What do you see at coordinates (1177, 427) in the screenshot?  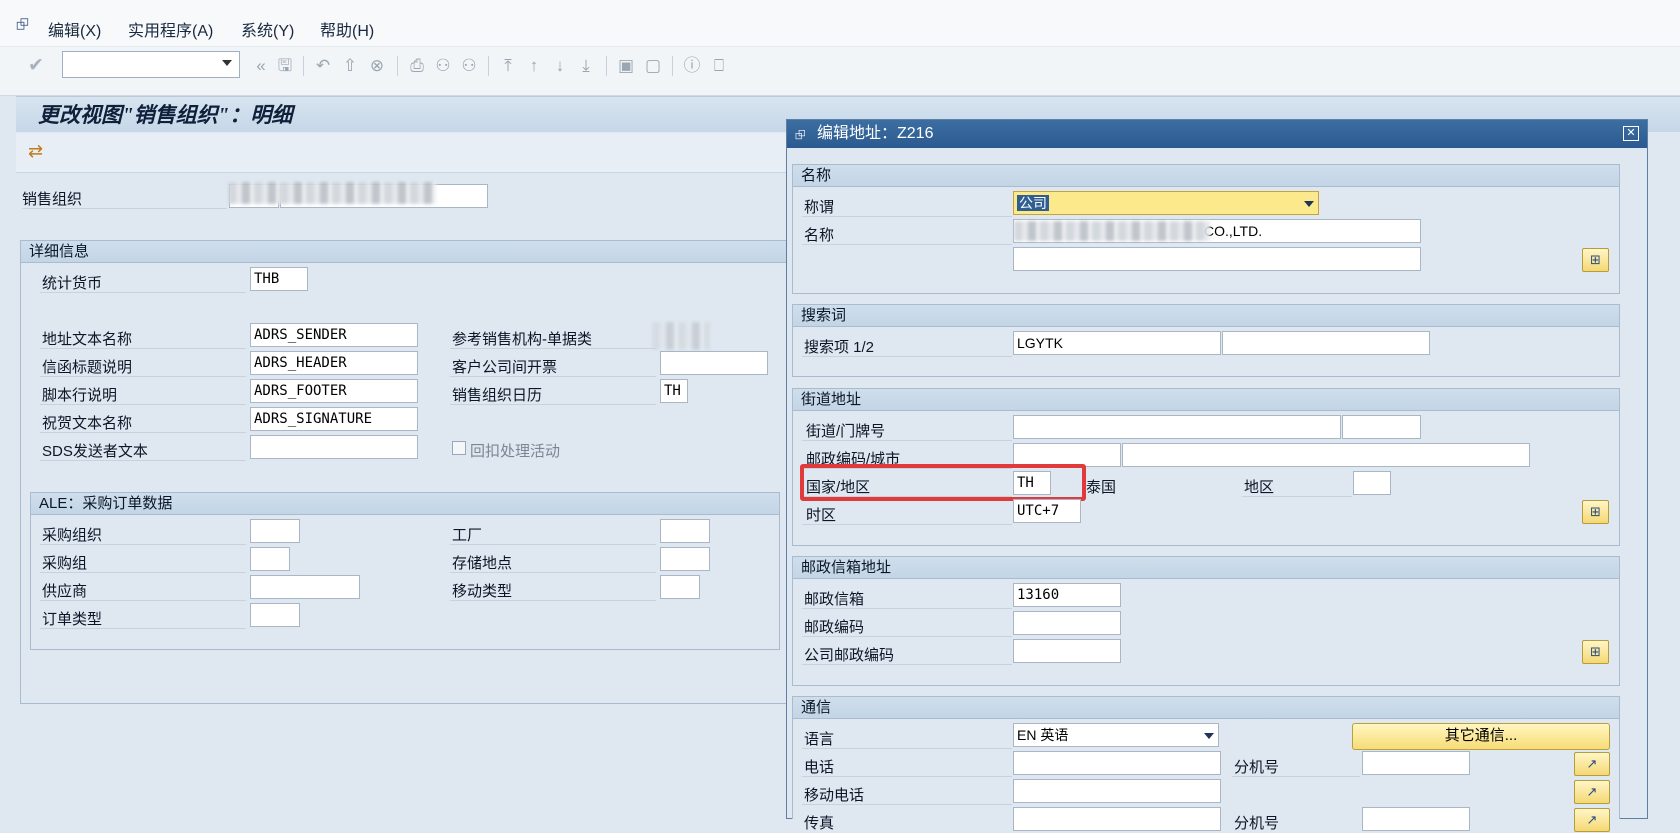 I see `street-field` at bounding box center [1177, 427].